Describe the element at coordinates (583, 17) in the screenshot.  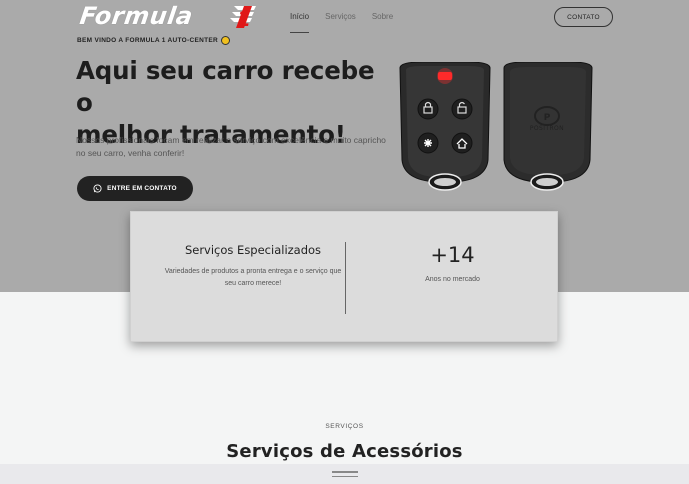
I see `contact-button: CONTATO` at that location.